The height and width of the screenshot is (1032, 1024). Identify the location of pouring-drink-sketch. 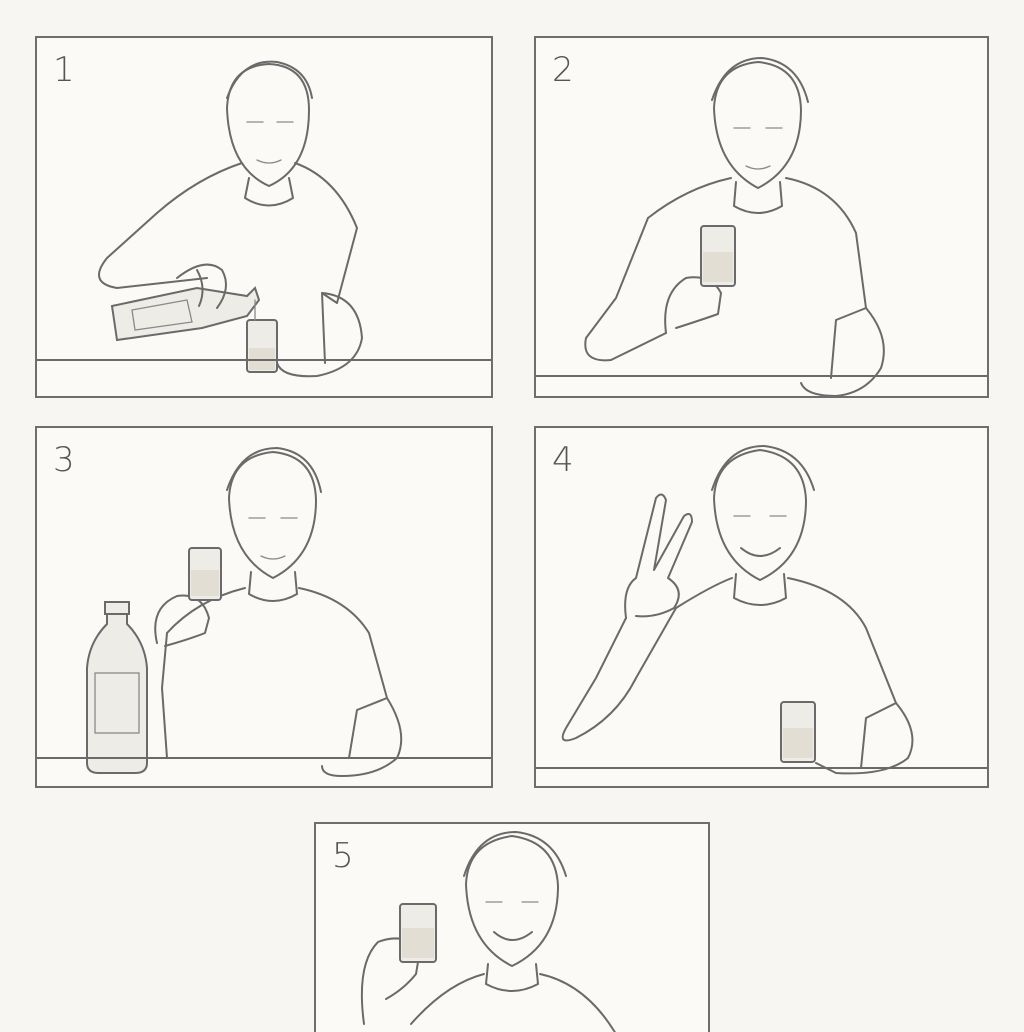
(264, 219).